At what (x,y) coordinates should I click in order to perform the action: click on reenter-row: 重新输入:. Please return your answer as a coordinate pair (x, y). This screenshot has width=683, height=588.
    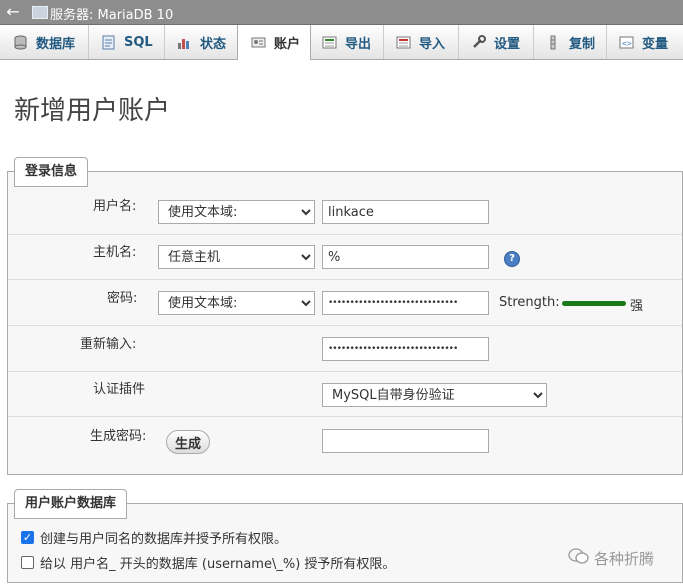
    Looking at the image, I should click on (345, 348).